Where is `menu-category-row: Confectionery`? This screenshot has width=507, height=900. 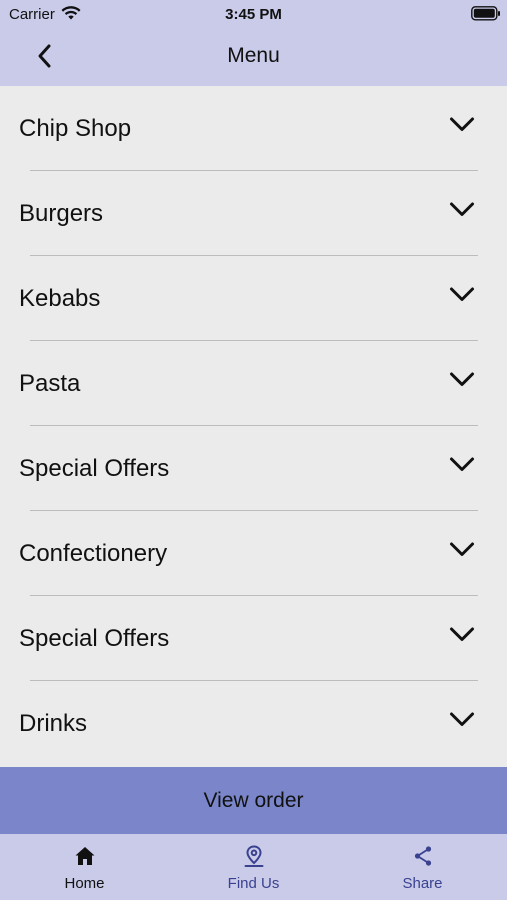
menu-category-row: Confectionery is located at coordinates (253, 553).